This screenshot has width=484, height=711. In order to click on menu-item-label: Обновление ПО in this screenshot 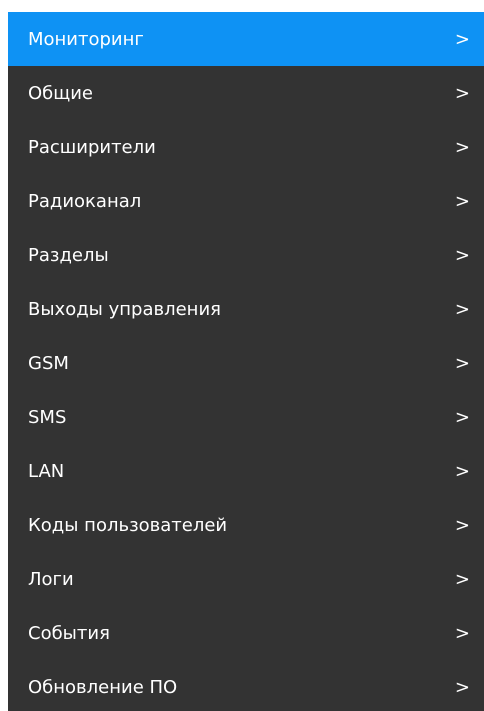, I will do `click(103, 687)`.